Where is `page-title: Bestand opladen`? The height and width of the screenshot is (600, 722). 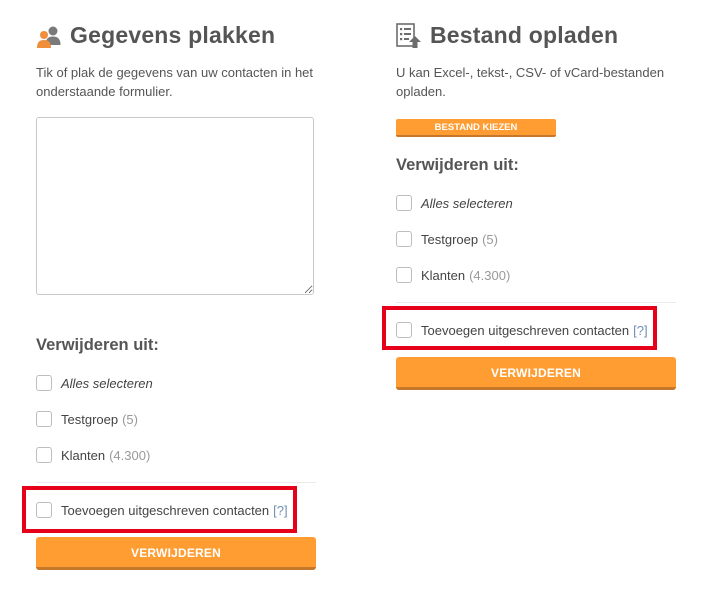
page-title: Bestand opladen is located at coordinates (524, 35).